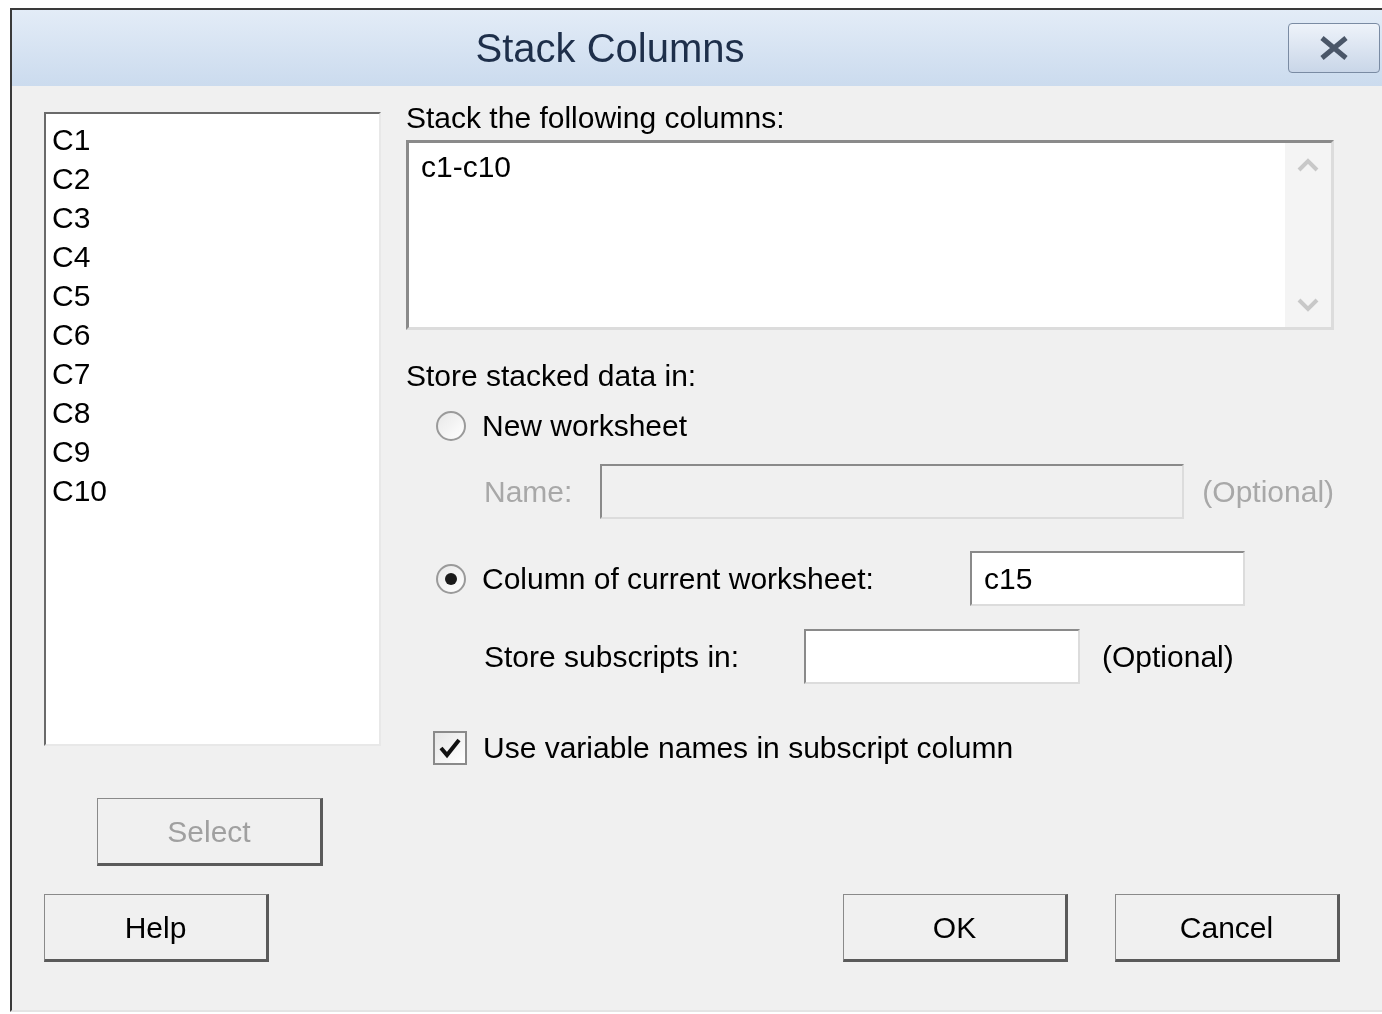 The width and height of the screenshot is (1382, 1014). I want to click on list-item: C10, so click(215, 490).